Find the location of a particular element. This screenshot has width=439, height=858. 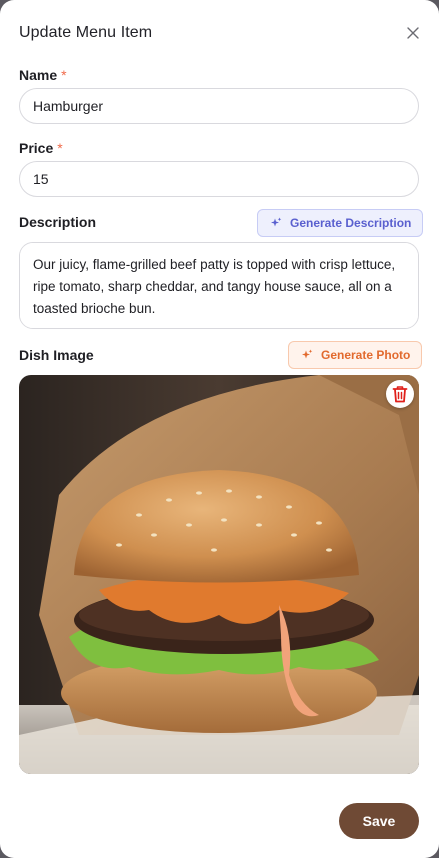

generate-description-button: Generate Description is located at coordinates (340, 223).